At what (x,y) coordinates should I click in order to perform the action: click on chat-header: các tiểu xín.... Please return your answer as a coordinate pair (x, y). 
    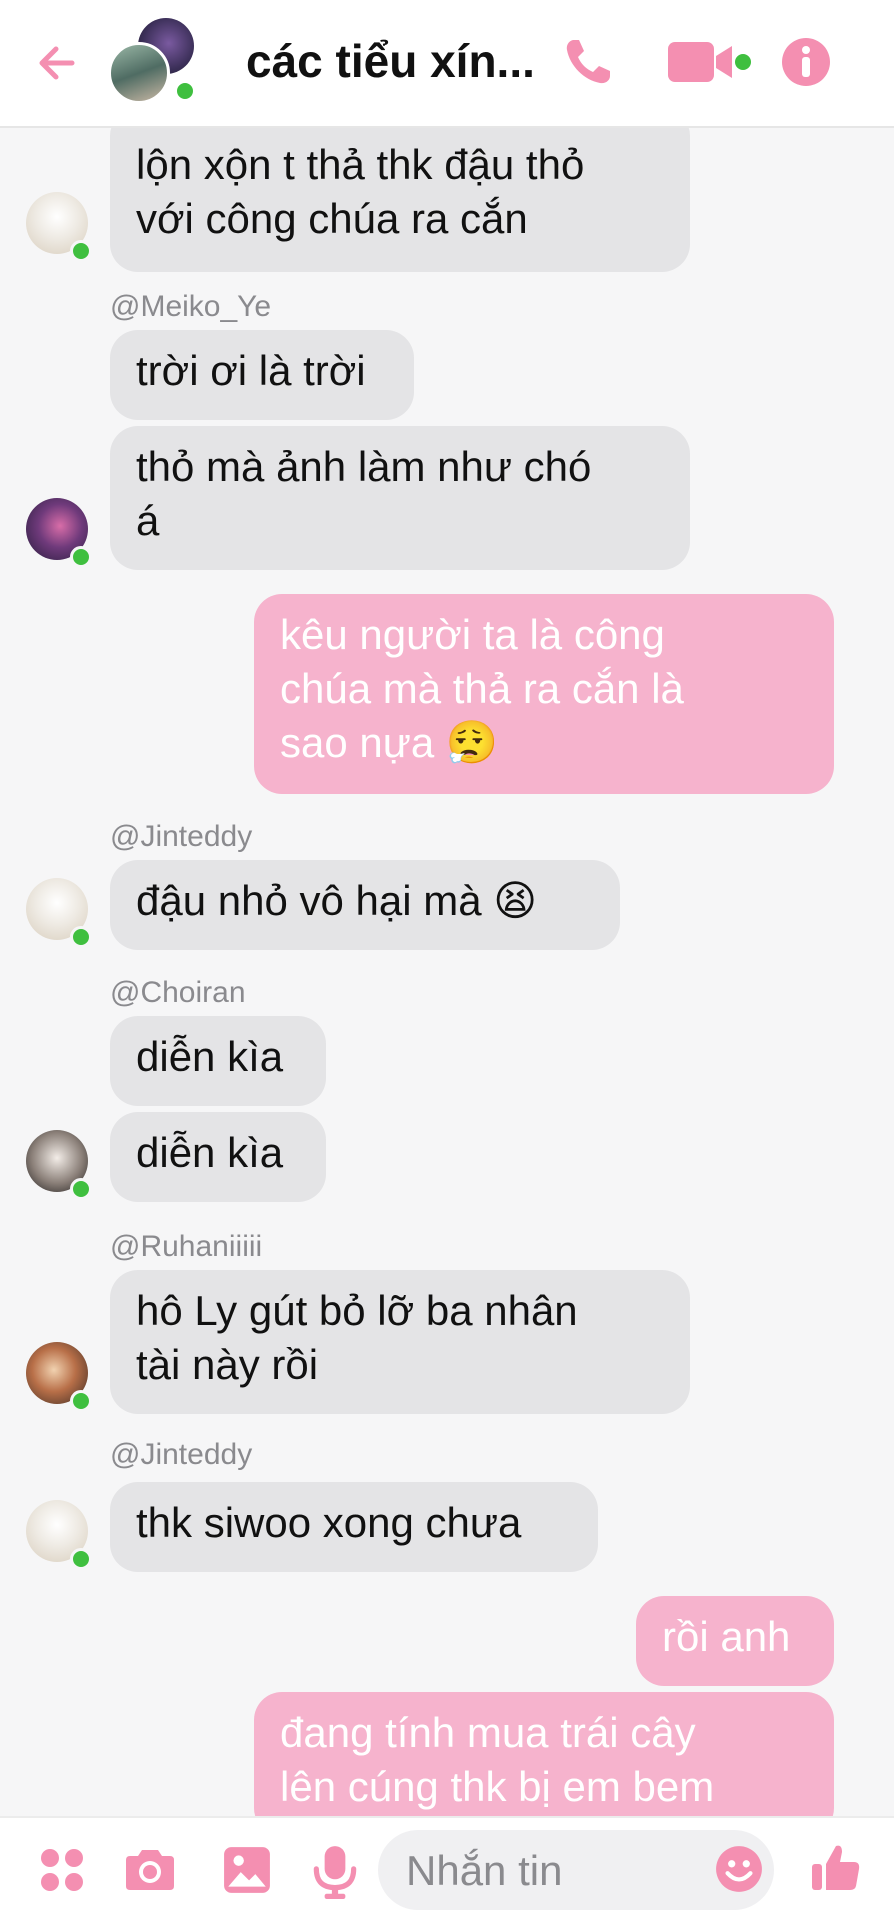
    Looking at the image, I should click on (447, 64).